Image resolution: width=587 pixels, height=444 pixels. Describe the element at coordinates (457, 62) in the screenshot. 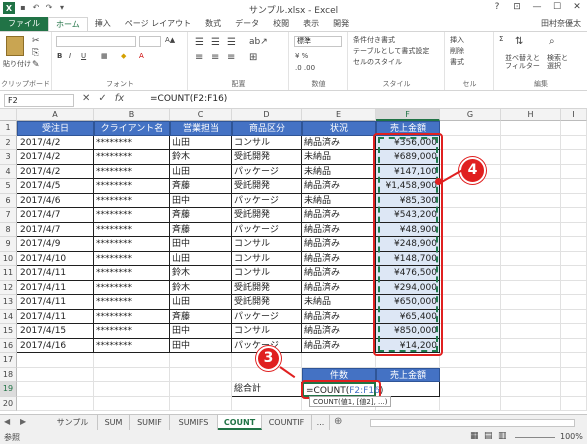

I see `format-cells-button: 書式` at that location.